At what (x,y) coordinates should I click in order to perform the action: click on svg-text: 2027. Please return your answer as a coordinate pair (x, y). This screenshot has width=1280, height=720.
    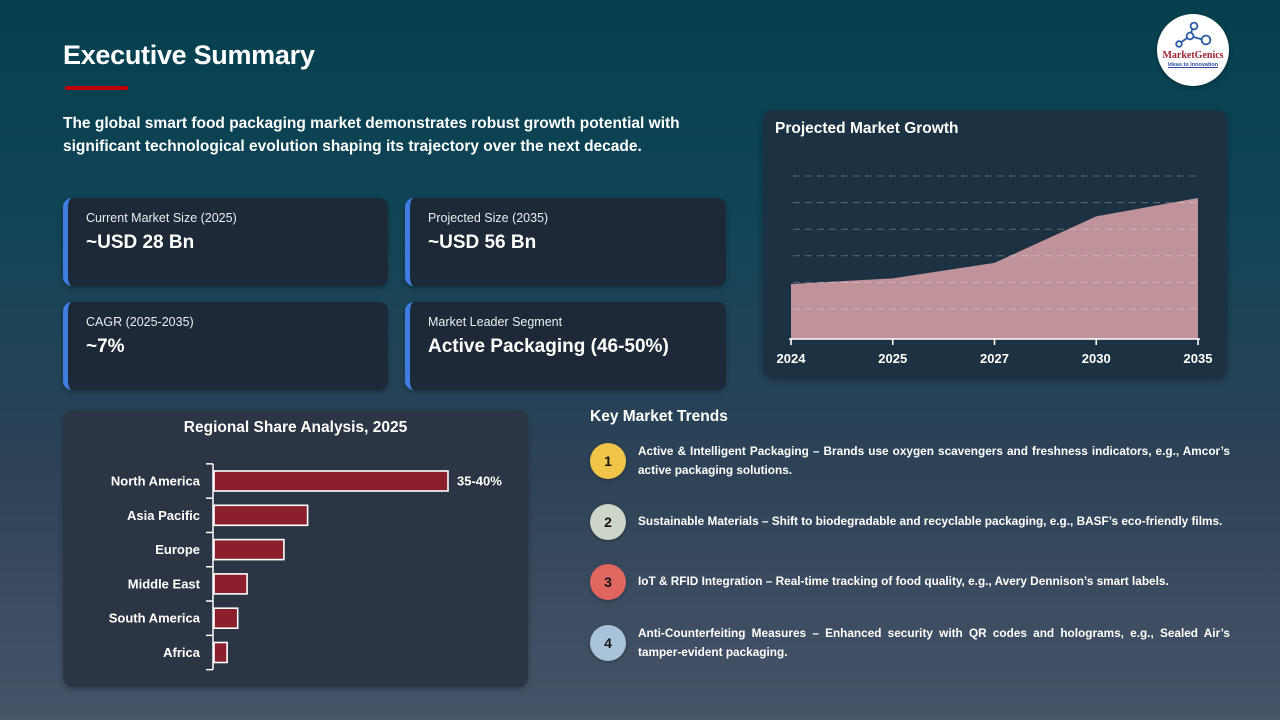
    Looking at the image, I should click on (994, 358).